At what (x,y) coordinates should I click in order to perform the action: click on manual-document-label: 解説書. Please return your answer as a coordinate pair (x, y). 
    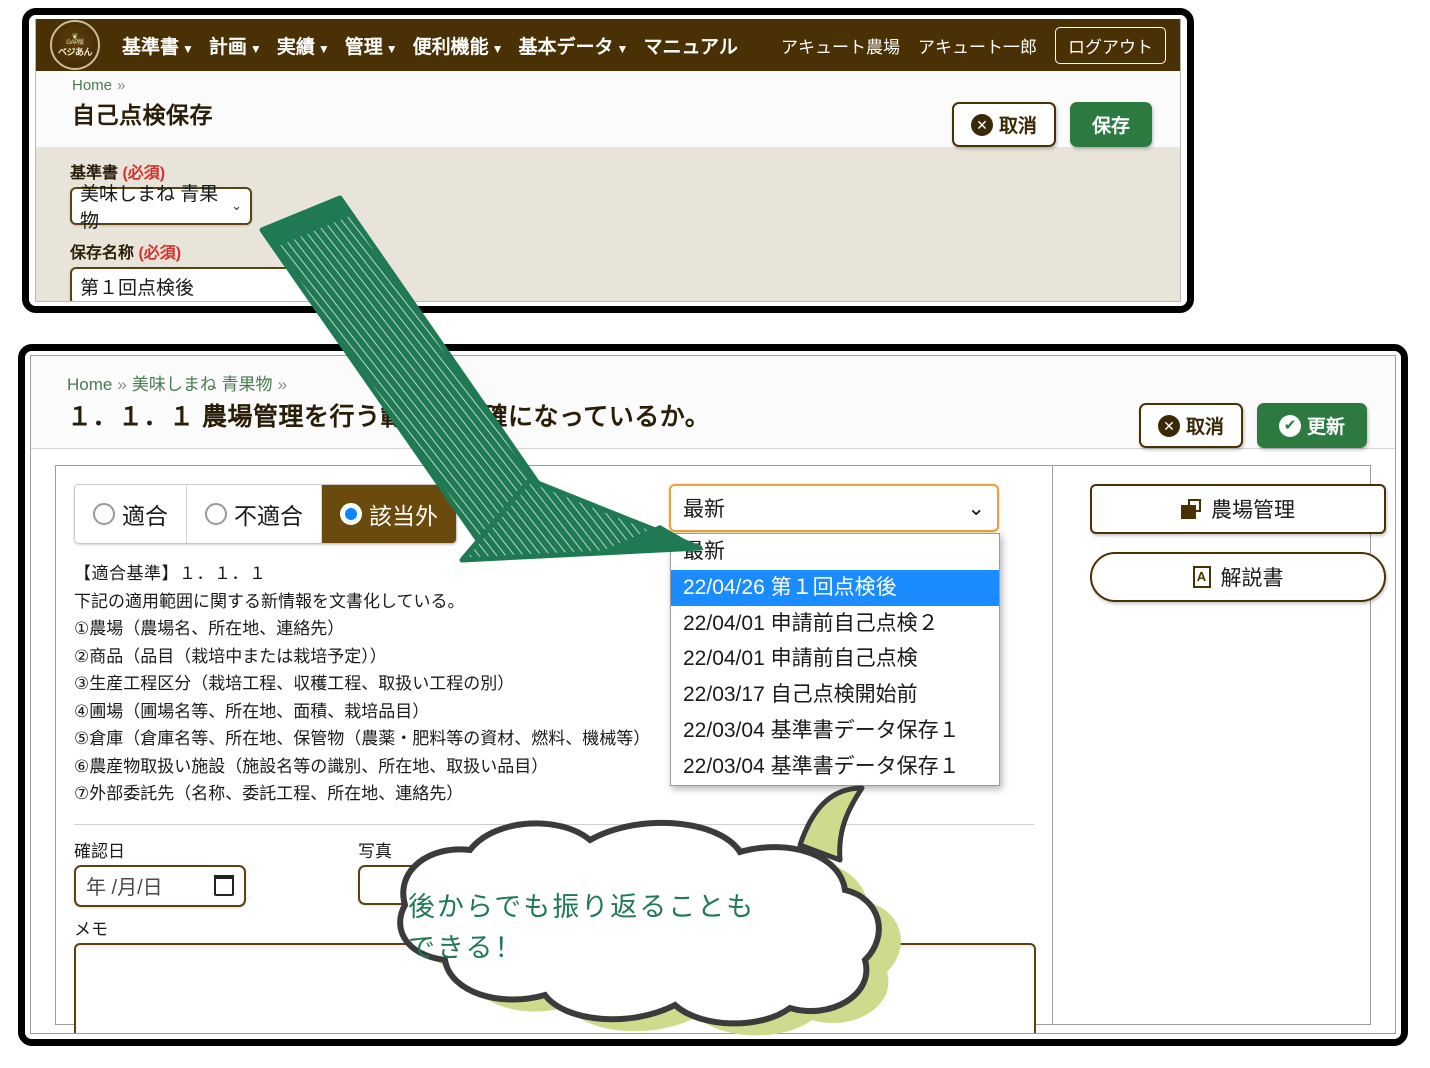
    Looking at the image, I should click on (1252, 578).